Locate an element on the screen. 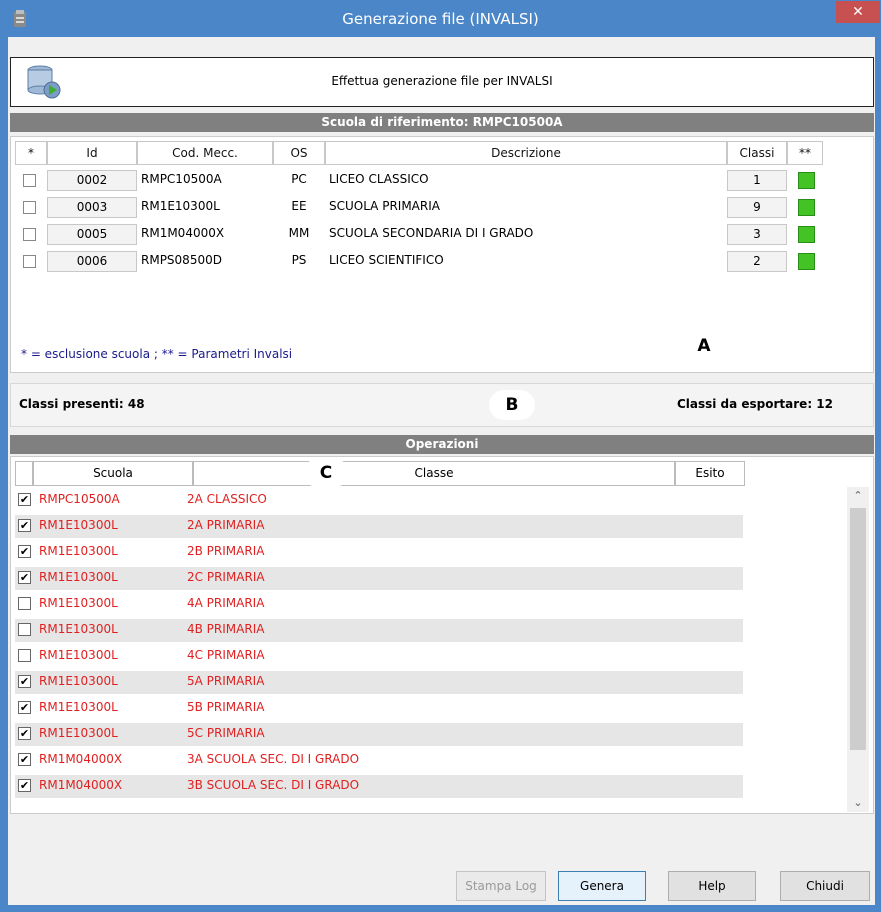 This screenshot has width=881, height=912. operation-classe: 4A PRIMARIA is located at coordinates (226, 603).